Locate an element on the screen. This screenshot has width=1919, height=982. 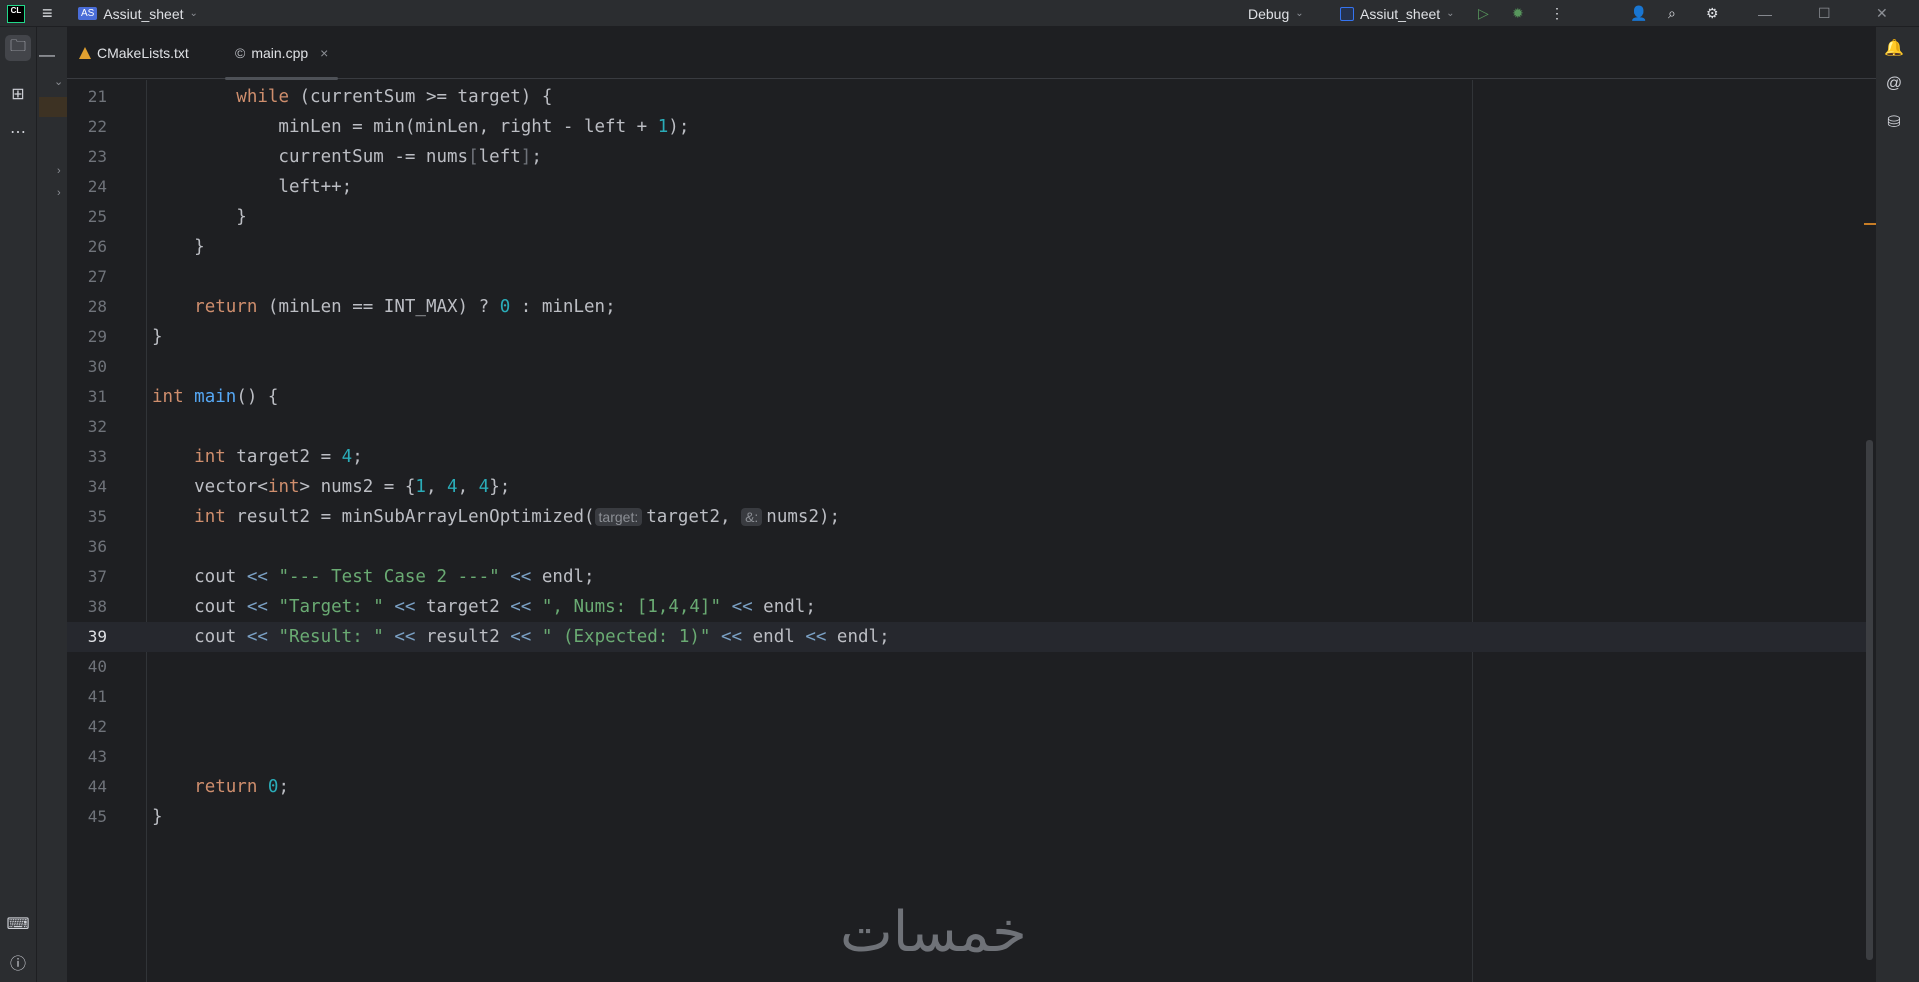
more-tools-icon: ⋯ is located at coordinates (18, 132).